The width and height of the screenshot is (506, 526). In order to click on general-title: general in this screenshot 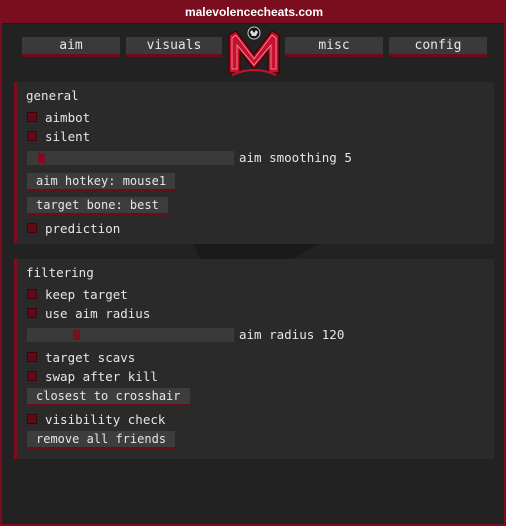, I will do `click(52, 95)`.